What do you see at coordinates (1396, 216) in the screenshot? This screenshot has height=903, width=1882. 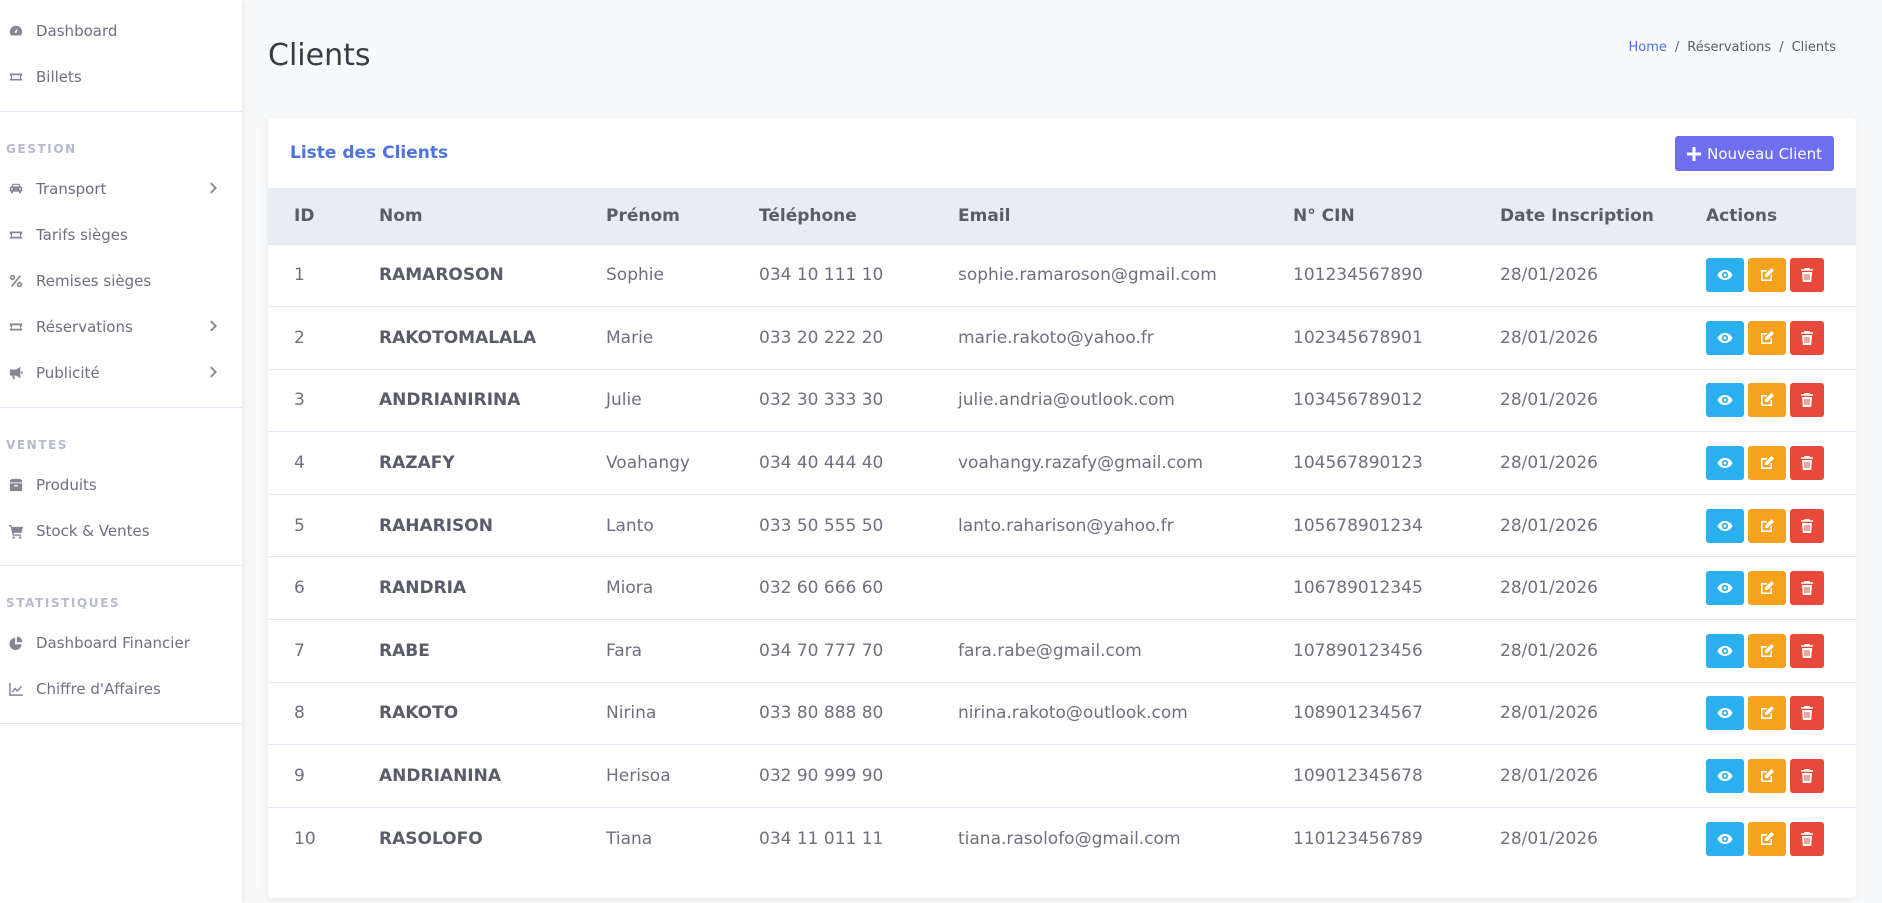 I see `col-header-cin: N° CIN` at bounding box center [1396, 216].